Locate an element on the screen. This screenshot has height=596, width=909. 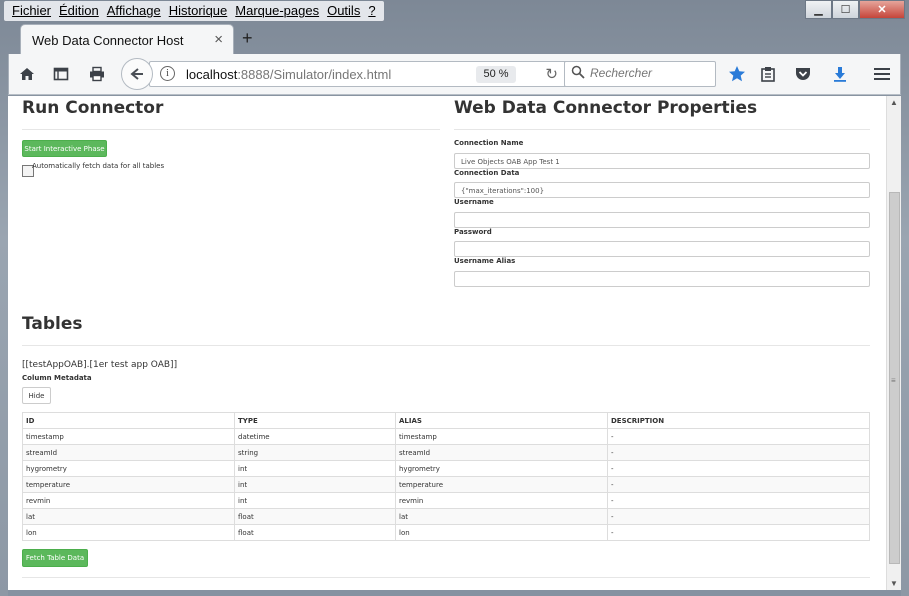
cell-id: revmin is located at coordinates (128, 500).